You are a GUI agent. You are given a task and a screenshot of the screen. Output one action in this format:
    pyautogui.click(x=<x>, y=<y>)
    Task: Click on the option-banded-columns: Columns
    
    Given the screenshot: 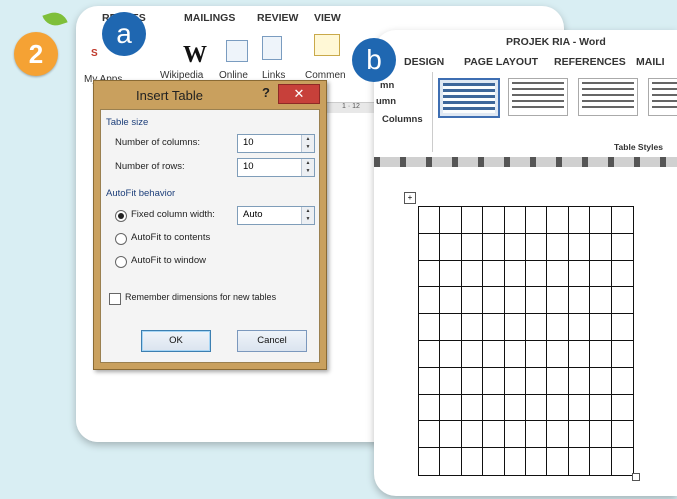 What is the action you would take?
    pyautogui.click(x=402, y=119)
    